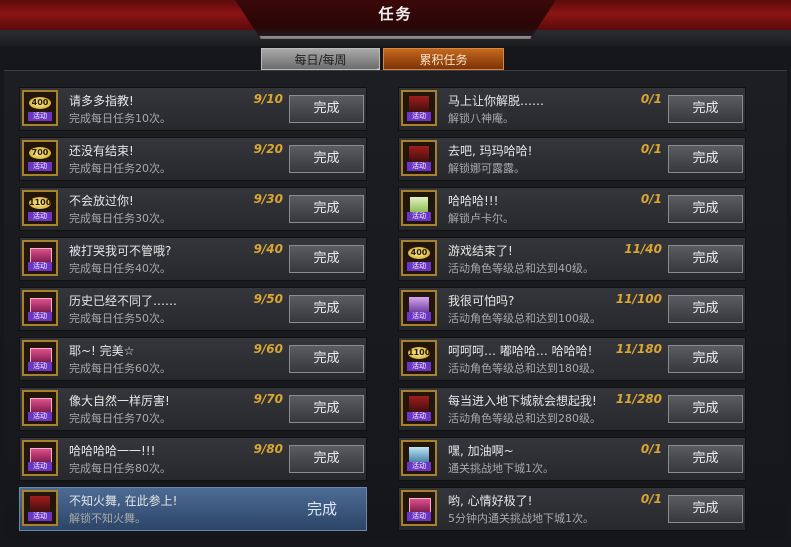  I want to click on task-progress: 9/60, so click(268, 349).